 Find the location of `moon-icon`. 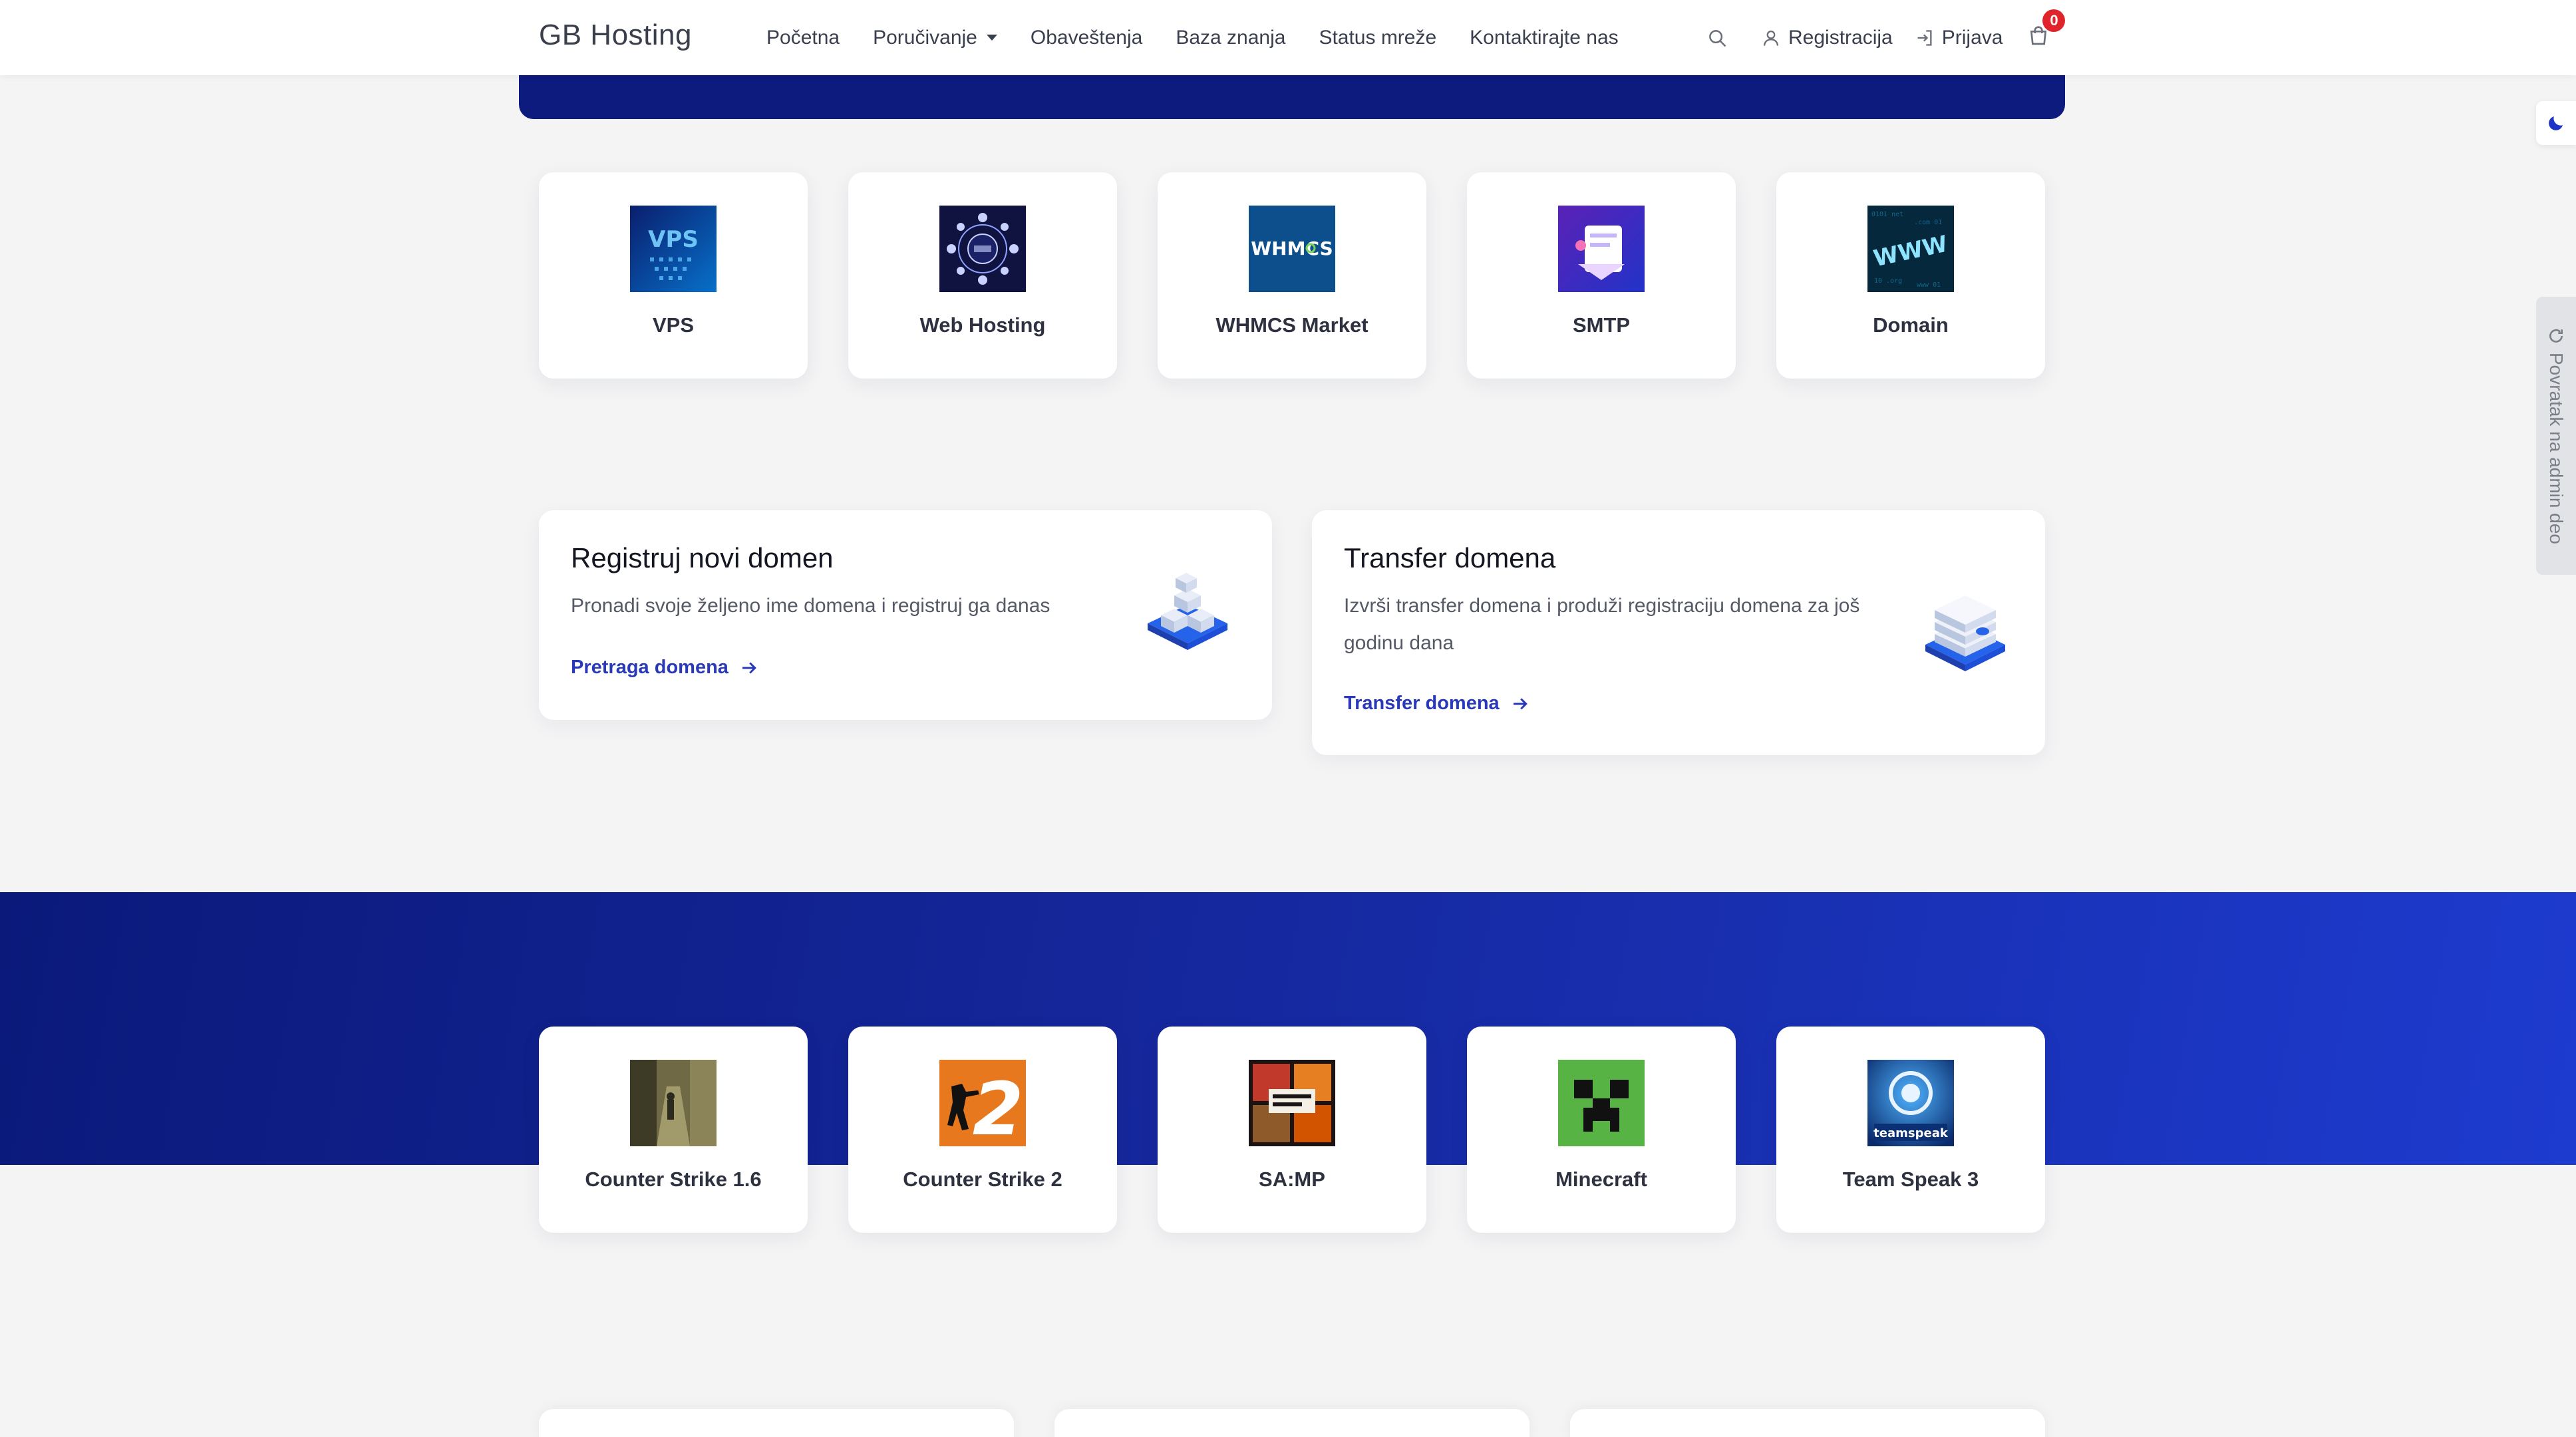

moon-icon is located at coordinates (2556, 123).